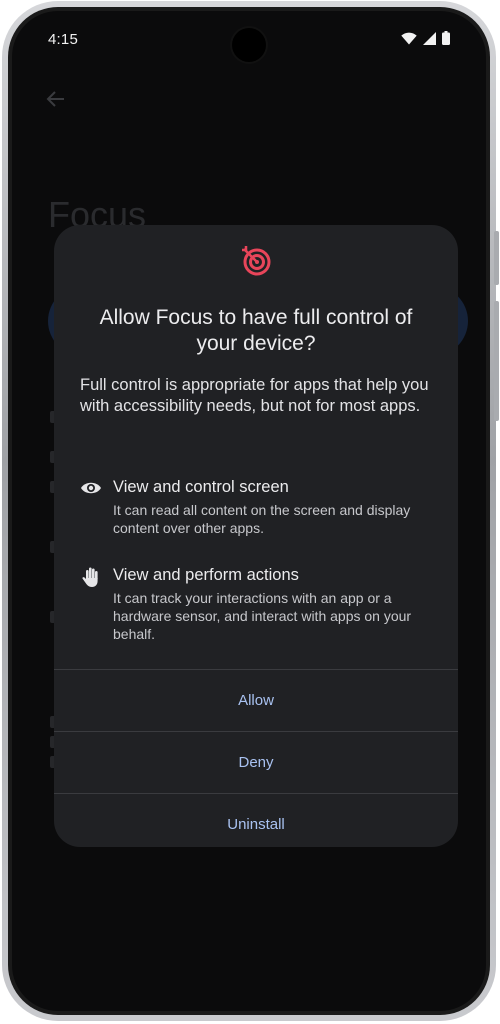 This screenshot has height=1024, width=500. Describe the element at coordinates (496, 258) in the screenshot. I see `volume-button` at that location.